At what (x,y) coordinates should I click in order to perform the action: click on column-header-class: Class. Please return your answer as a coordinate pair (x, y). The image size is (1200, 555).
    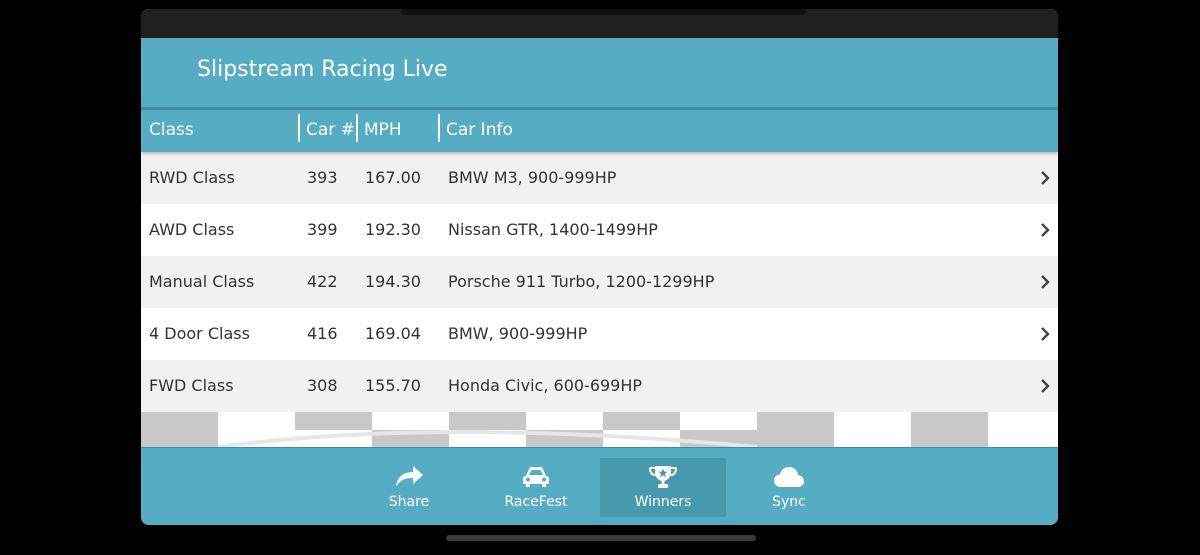
    Looking at the image, I should click on (171, 131).